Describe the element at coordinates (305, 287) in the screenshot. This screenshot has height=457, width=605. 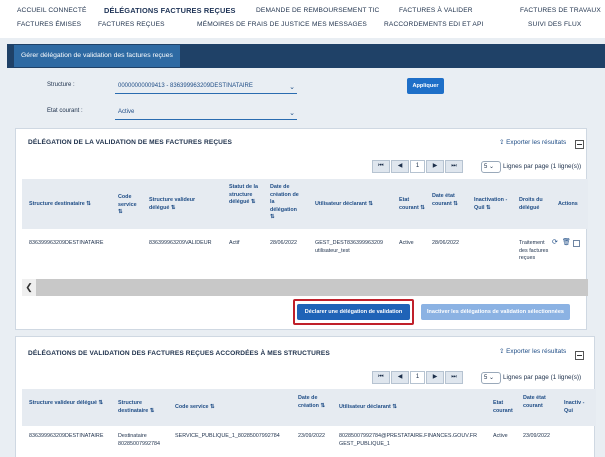
I see `horizontal-scrollbar: ❮` at that location.